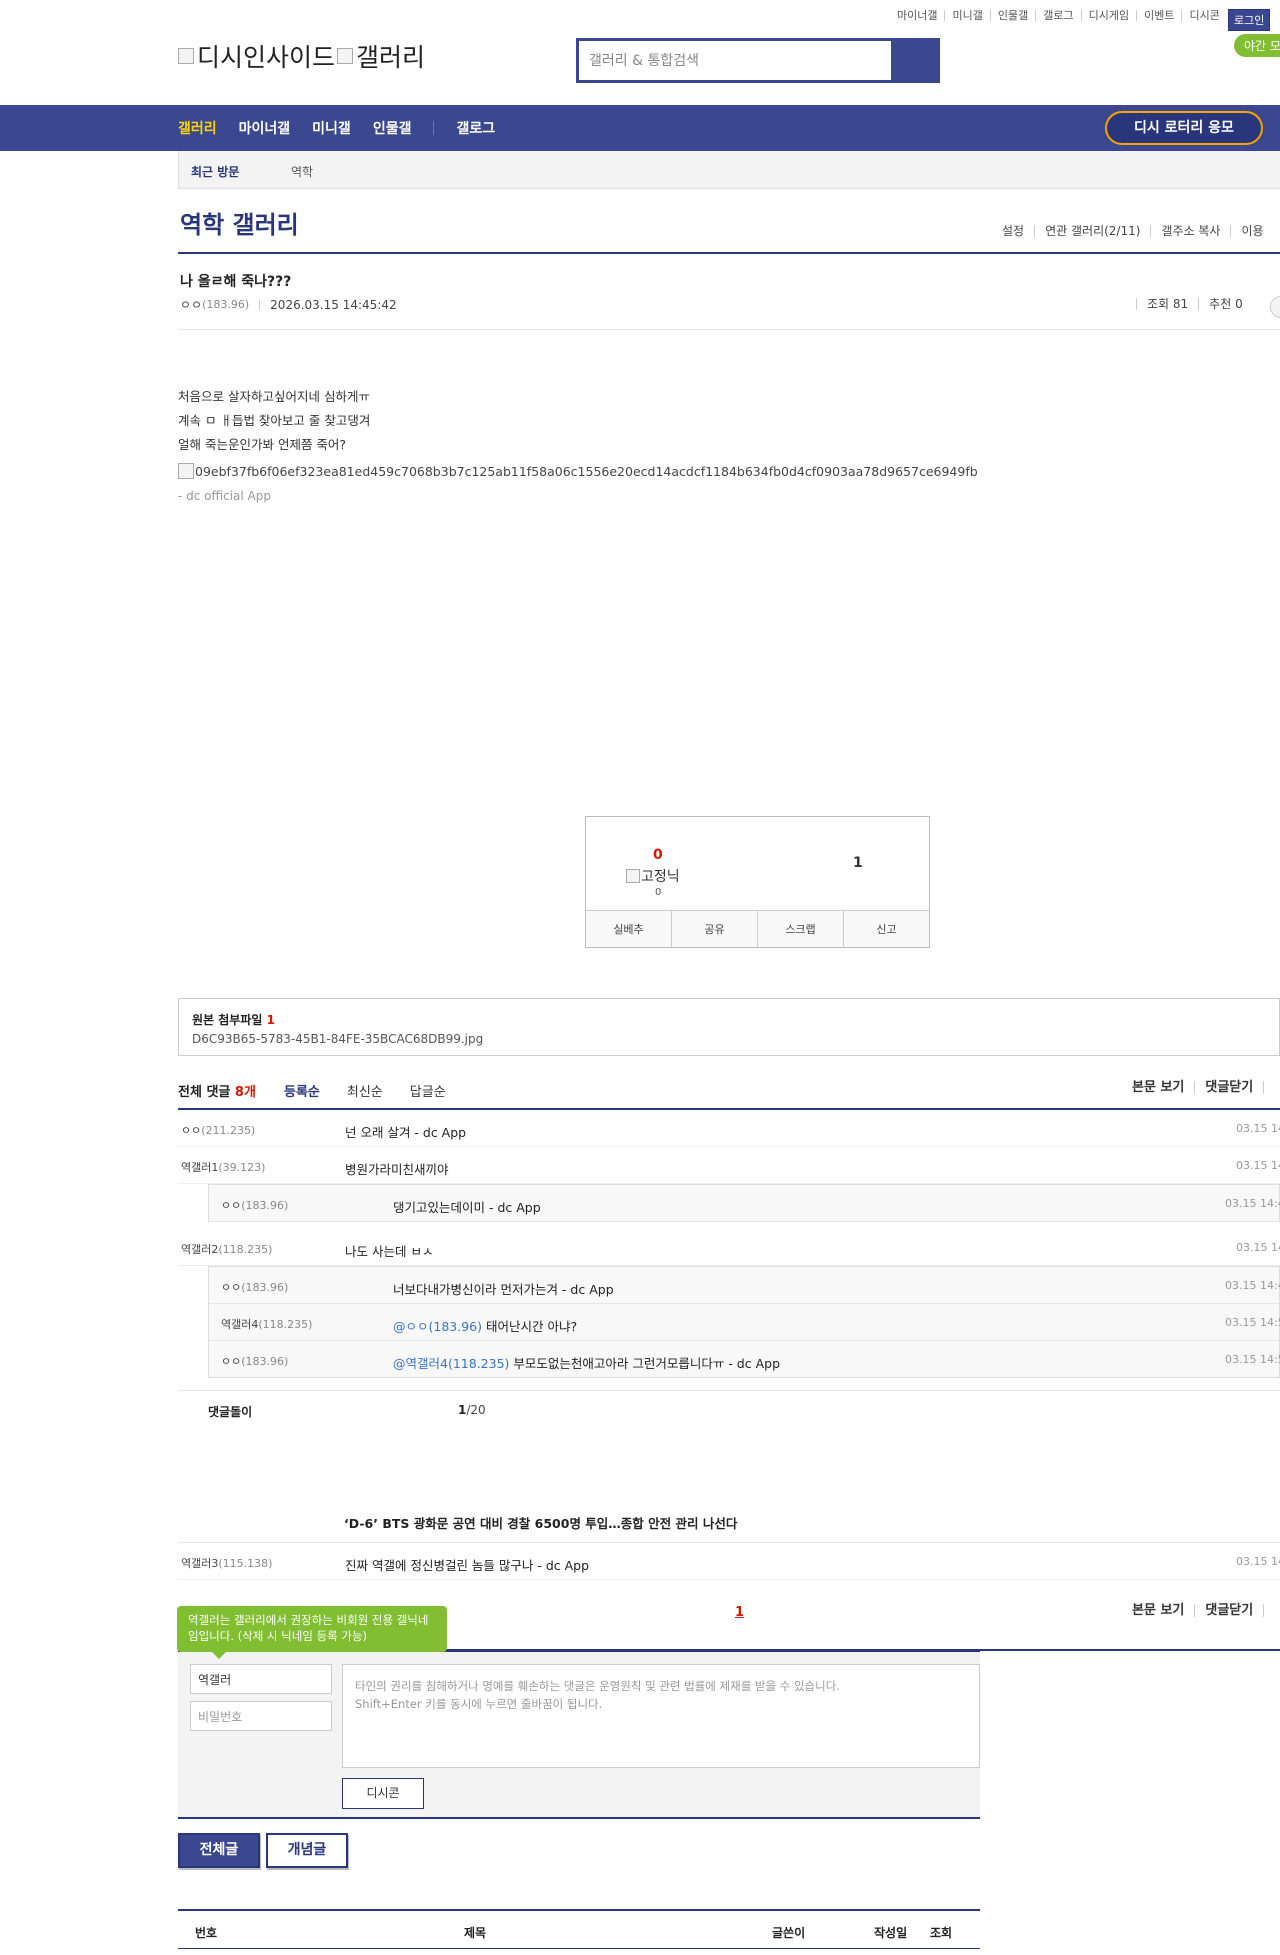  I want to click on password-input: 비밀번호, so click(261, 1716).